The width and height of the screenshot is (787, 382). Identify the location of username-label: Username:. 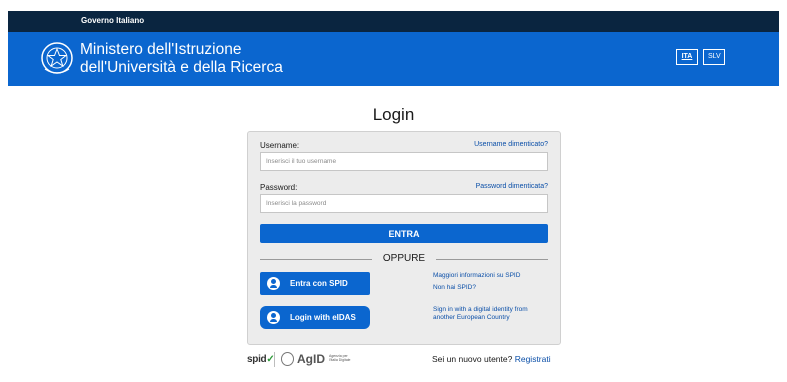
(280, 145).